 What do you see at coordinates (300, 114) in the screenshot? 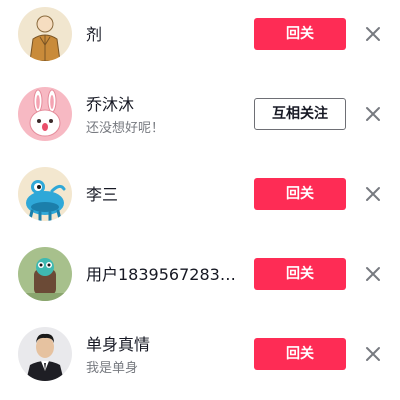
I see `mutual-follow-button: 互相关注` at bounding box center [300, 114].